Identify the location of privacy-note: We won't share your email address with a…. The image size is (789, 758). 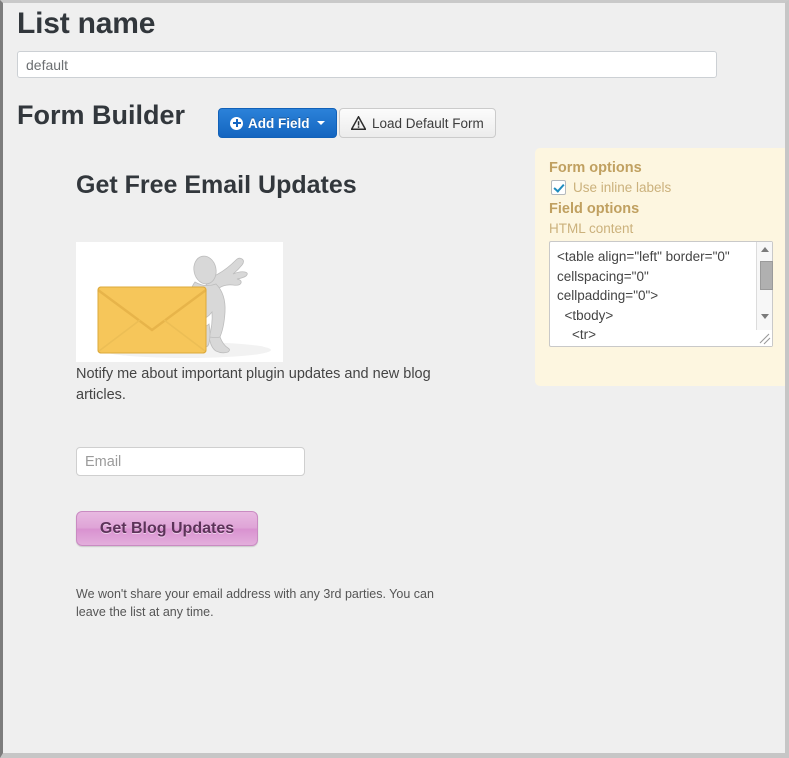
(255, 603).